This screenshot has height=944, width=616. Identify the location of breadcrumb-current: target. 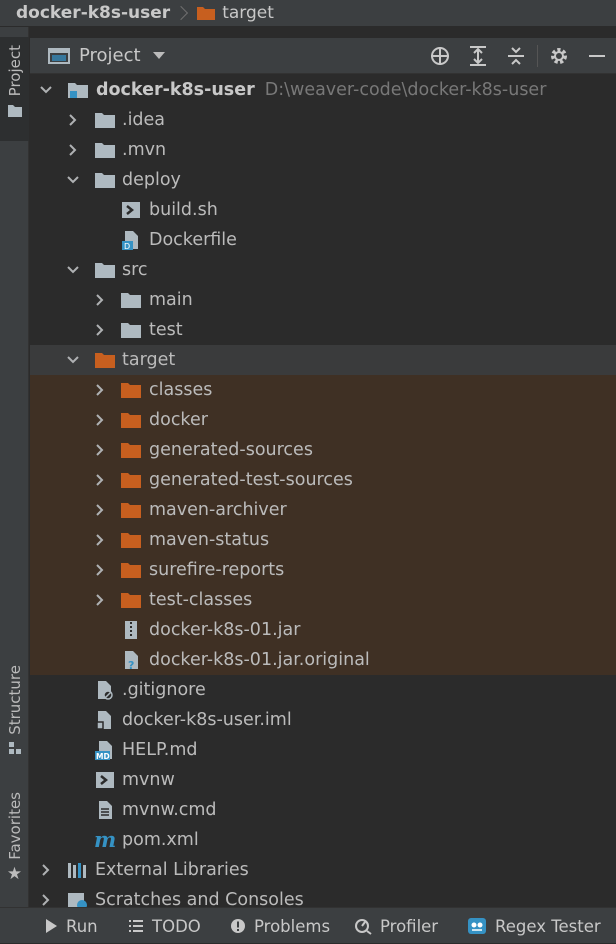
(248, 13).